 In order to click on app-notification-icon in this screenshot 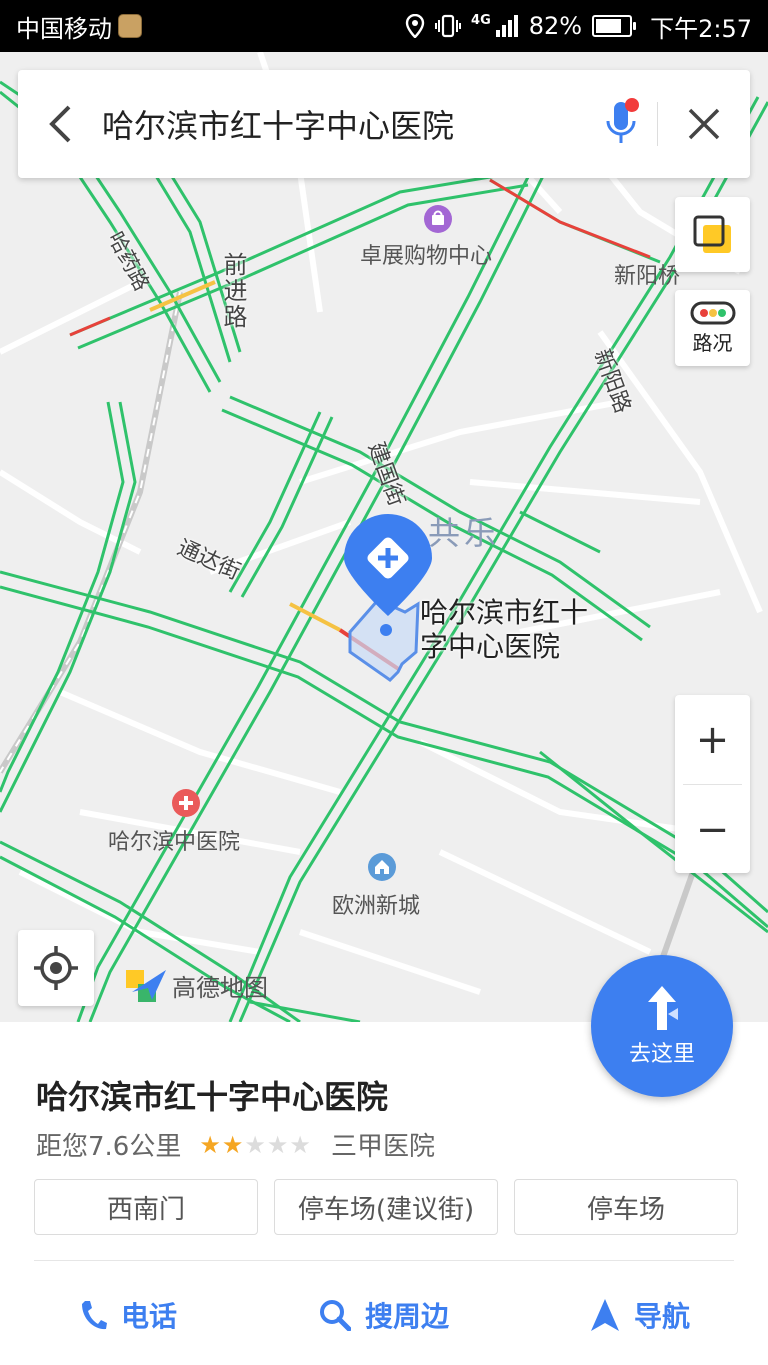, I will do `click(130, 26)`.